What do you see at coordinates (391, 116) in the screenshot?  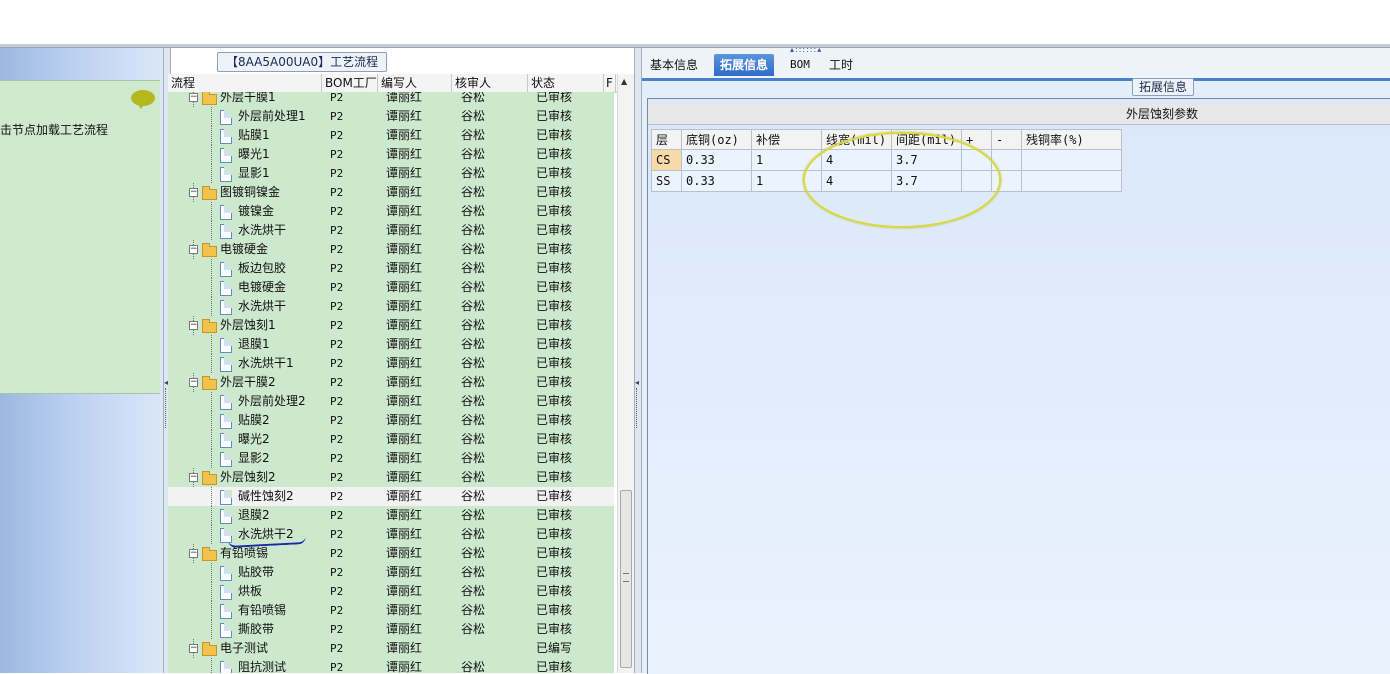 I see `tree-step-row: 外层前处理1 P2 谭丽红 谷松 已审核` at bounding box center [391, 116].